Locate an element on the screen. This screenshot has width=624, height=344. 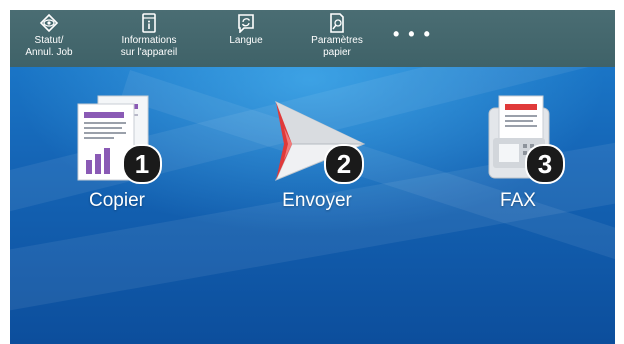
status-job-cancel-button: Statut/ Annul. Job is located at coordinates (49, 36).